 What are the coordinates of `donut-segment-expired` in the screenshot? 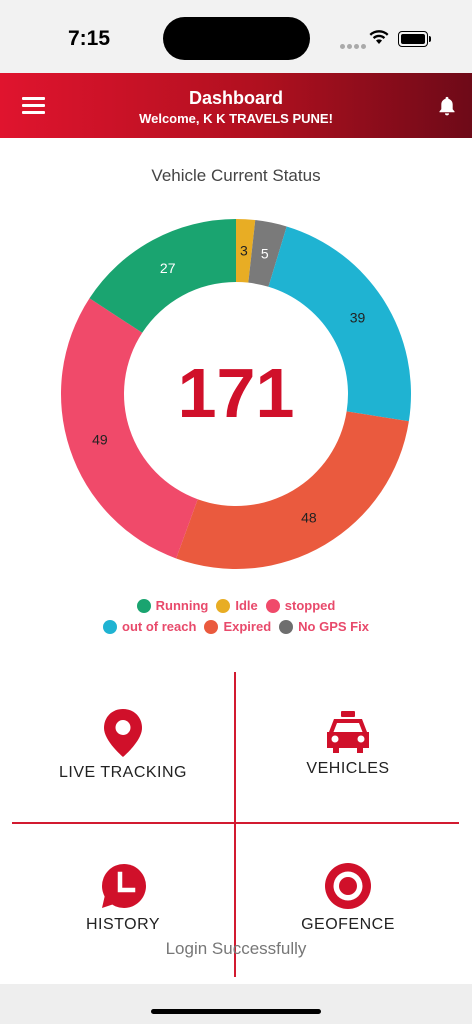 It's located at (292, 490).